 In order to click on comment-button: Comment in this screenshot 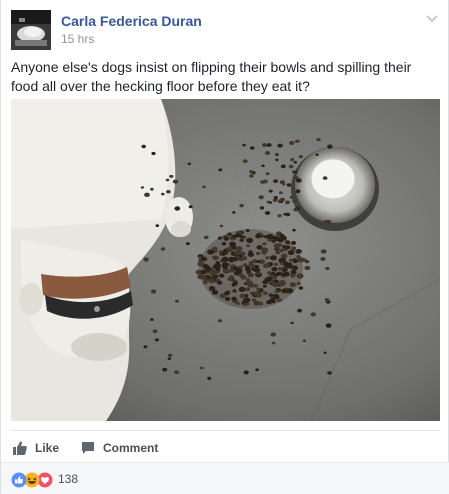, I will do `click(119, 448)`.